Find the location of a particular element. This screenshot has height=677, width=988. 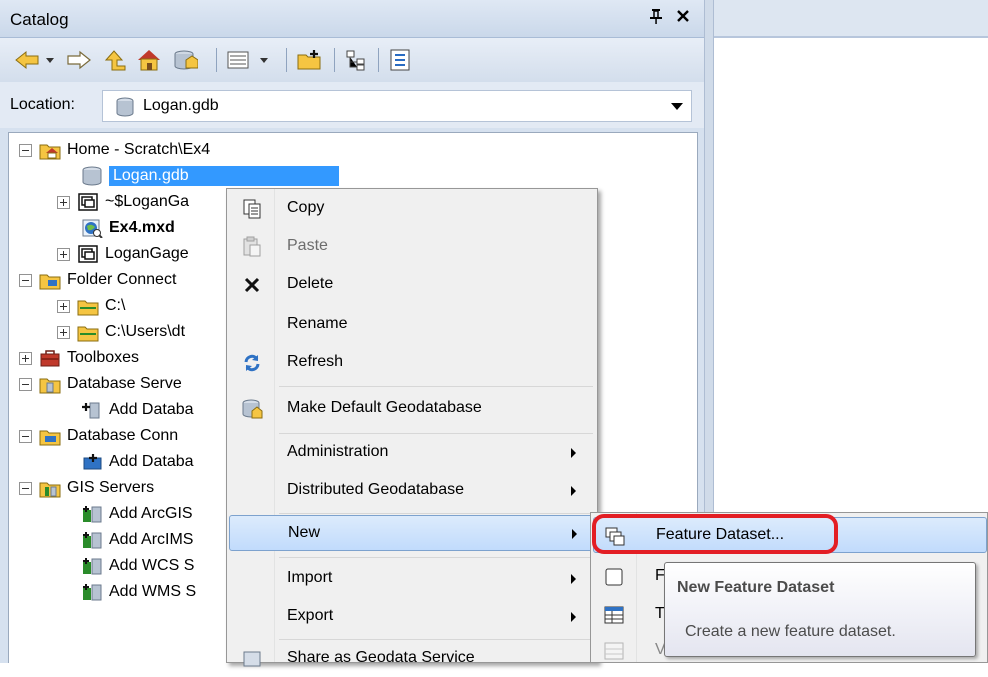

tree-item-gis-servers: GIS Servers is located at coordinates (86, 488).